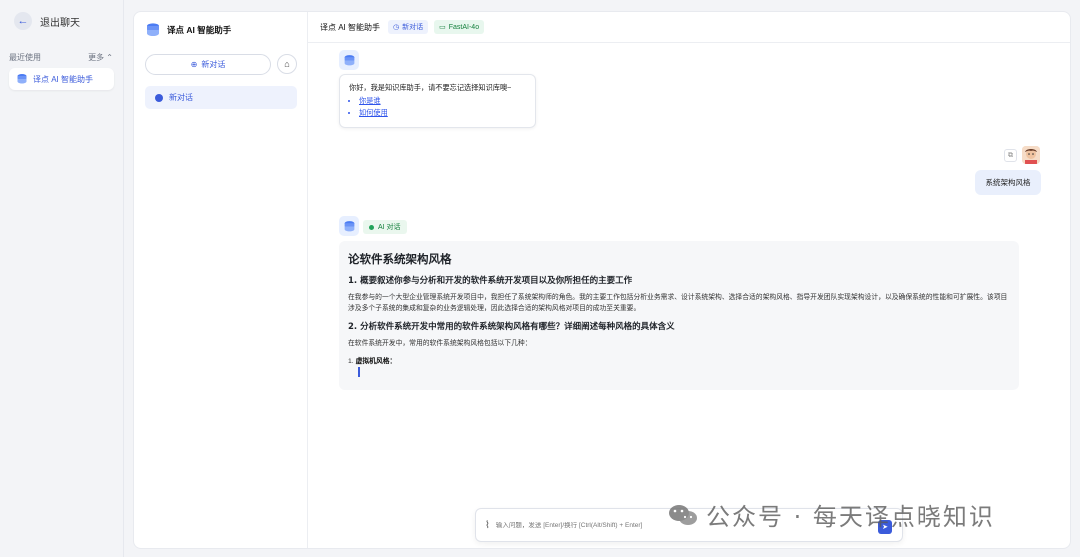 This screenshot has height=557, width=1080. Describe the element at coordinates (359, 372) in the screenshot. I see `typing-cursor` at that location.